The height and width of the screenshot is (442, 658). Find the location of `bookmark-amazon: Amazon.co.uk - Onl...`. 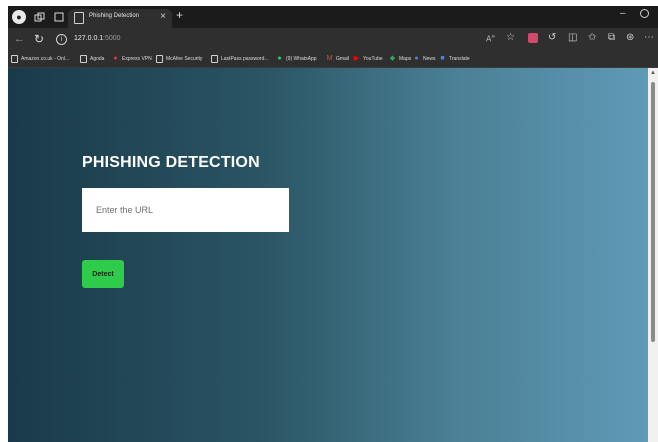

bookmark-amazon: Amazon.co.uk - Onl... is located at coordinates (40, 59).